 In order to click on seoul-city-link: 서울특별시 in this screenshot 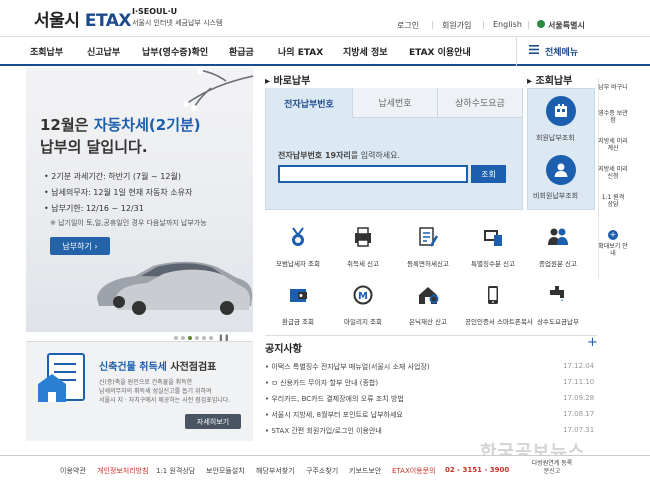, I will do `click(566, 25)`.